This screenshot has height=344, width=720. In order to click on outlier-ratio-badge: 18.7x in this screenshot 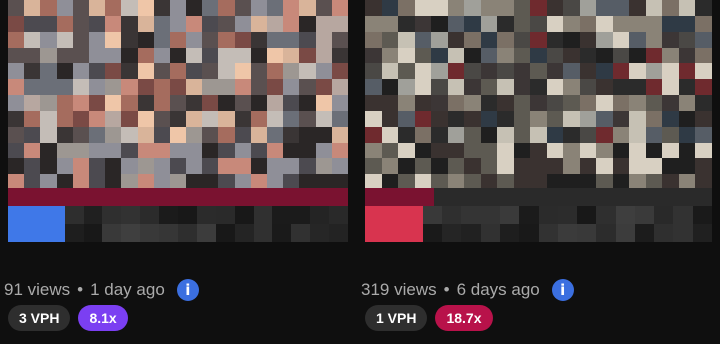, I will do `click(464, 318)`.